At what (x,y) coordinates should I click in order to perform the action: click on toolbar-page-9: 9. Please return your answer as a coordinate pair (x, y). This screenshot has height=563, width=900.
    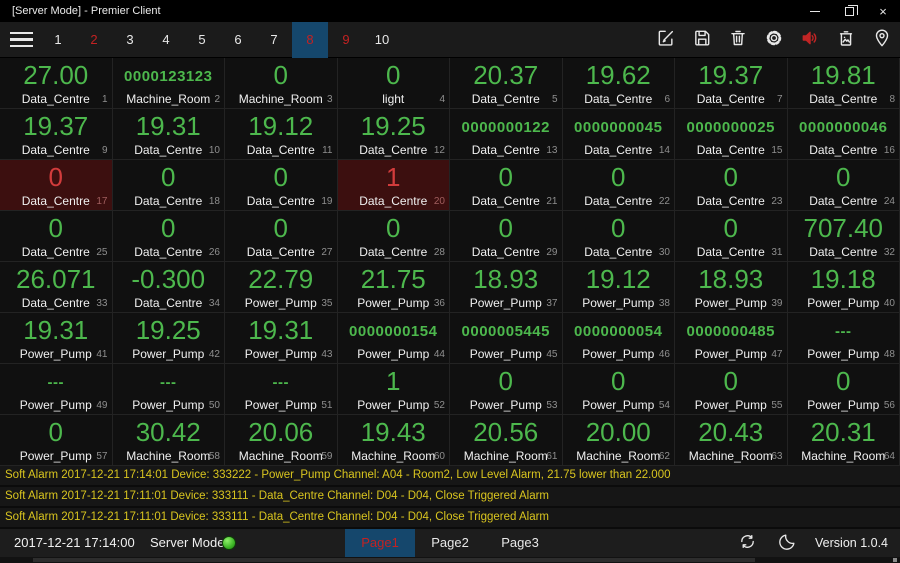
    Looking at the image, I should click on (346, 40).